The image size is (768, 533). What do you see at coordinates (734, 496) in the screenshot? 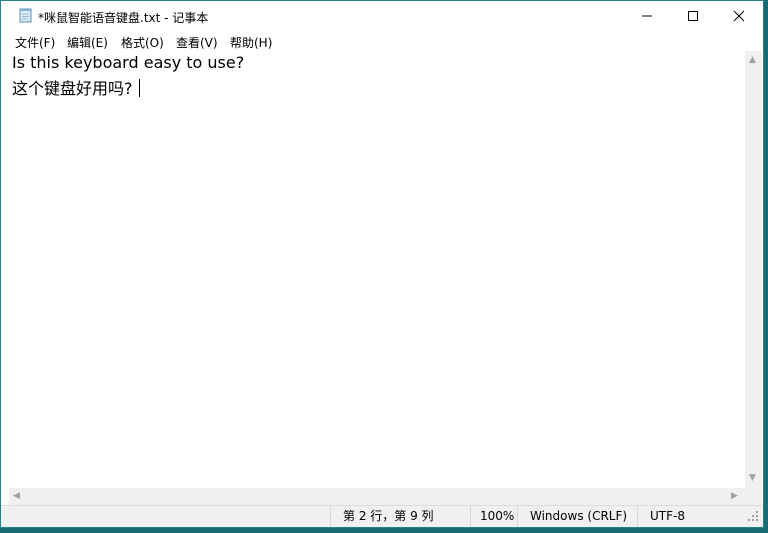
I see `scroll-right-icon: ▶` at bounding box center [734, 496].